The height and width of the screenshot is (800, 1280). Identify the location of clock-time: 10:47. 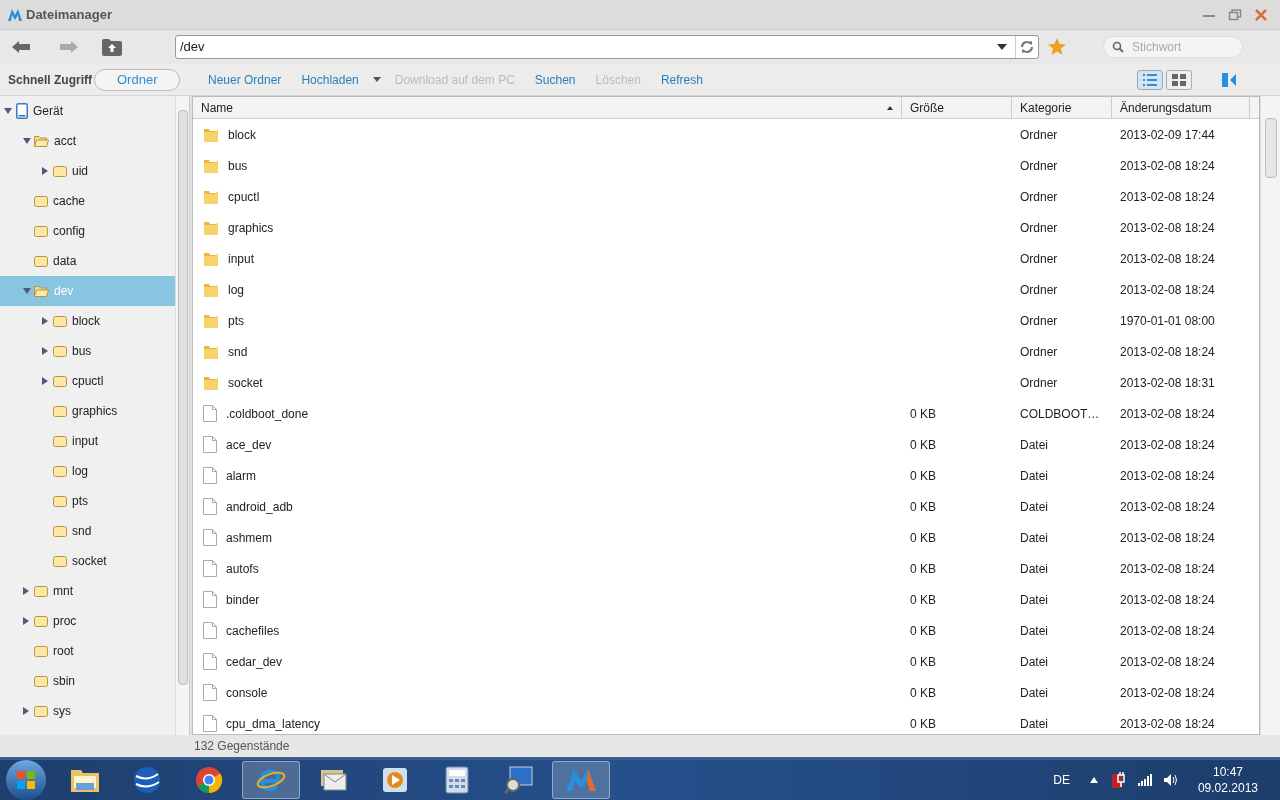
(1227, 772).